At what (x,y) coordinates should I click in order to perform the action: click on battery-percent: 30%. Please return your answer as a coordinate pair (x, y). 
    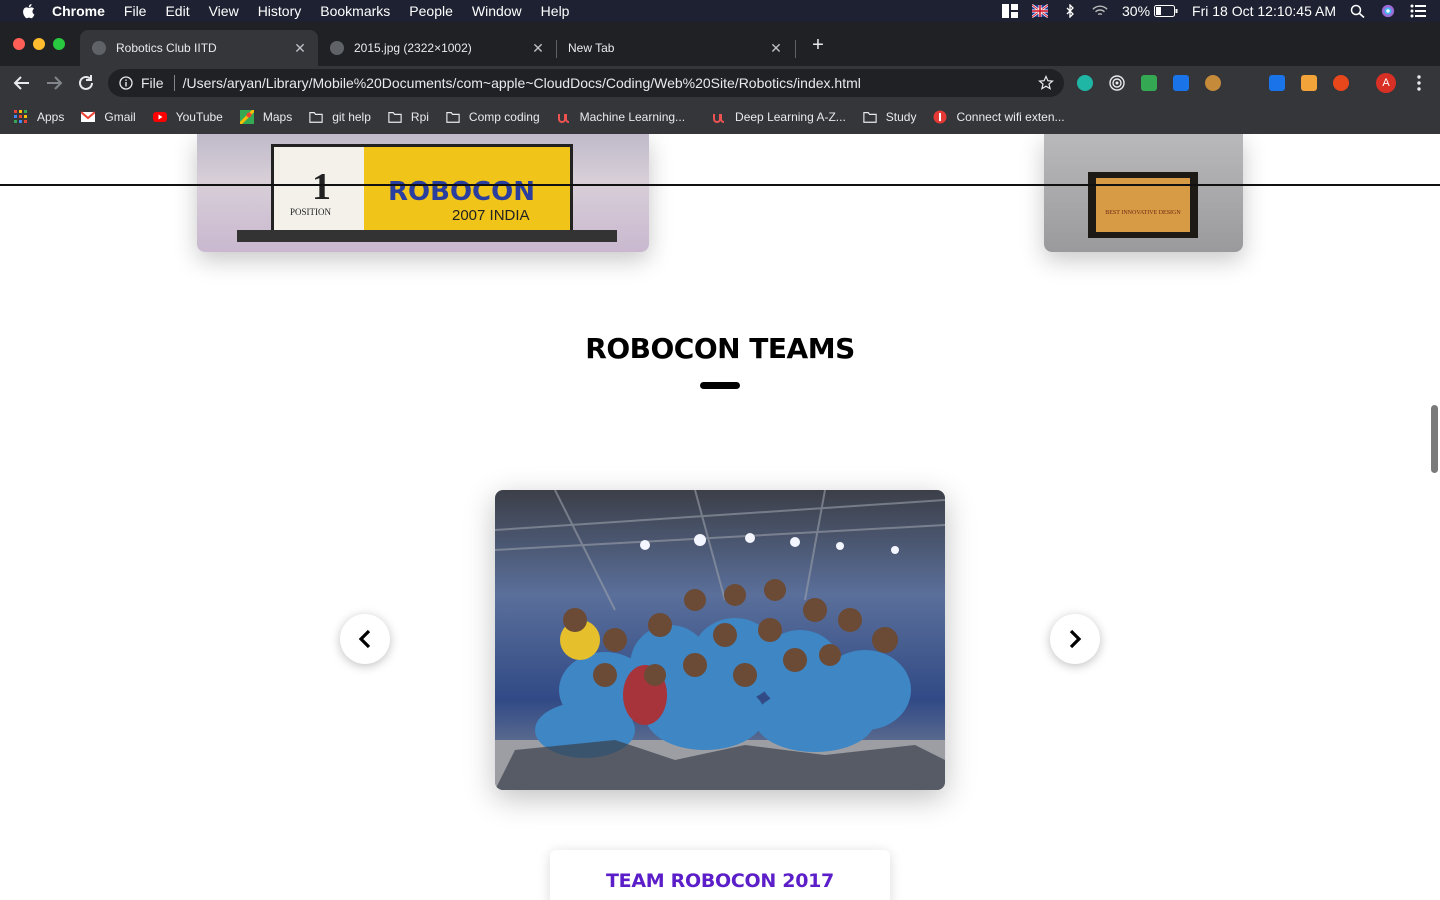
    Looking at the image, I should click on (1136, 11).